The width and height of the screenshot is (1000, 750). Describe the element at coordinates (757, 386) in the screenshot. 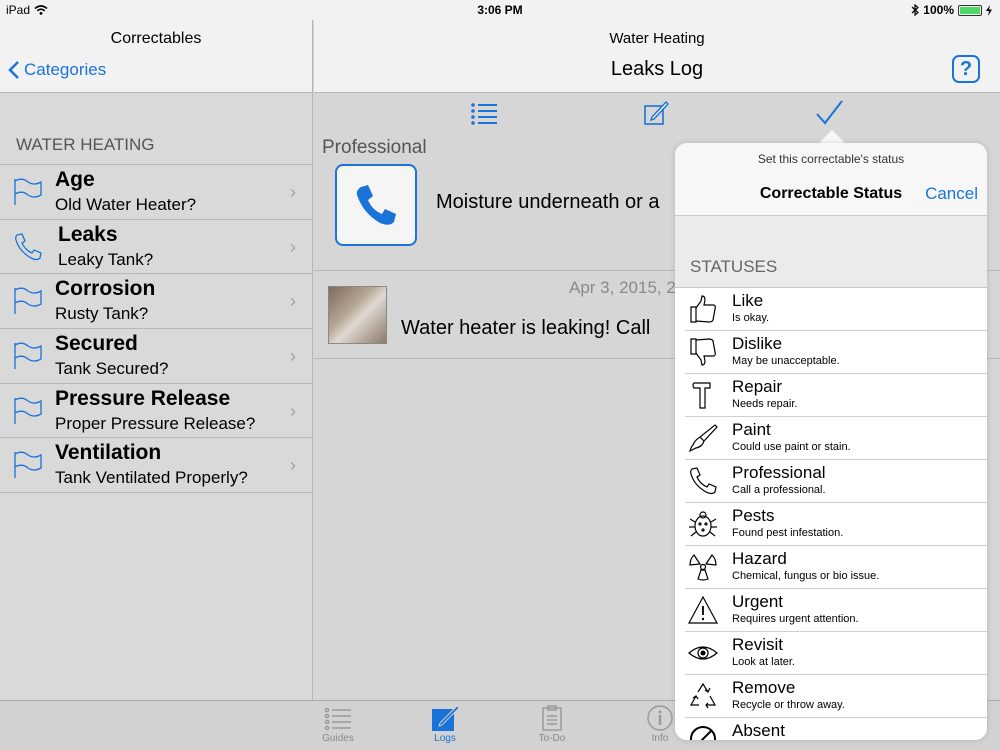

I see `status-name: Repair` at that location.